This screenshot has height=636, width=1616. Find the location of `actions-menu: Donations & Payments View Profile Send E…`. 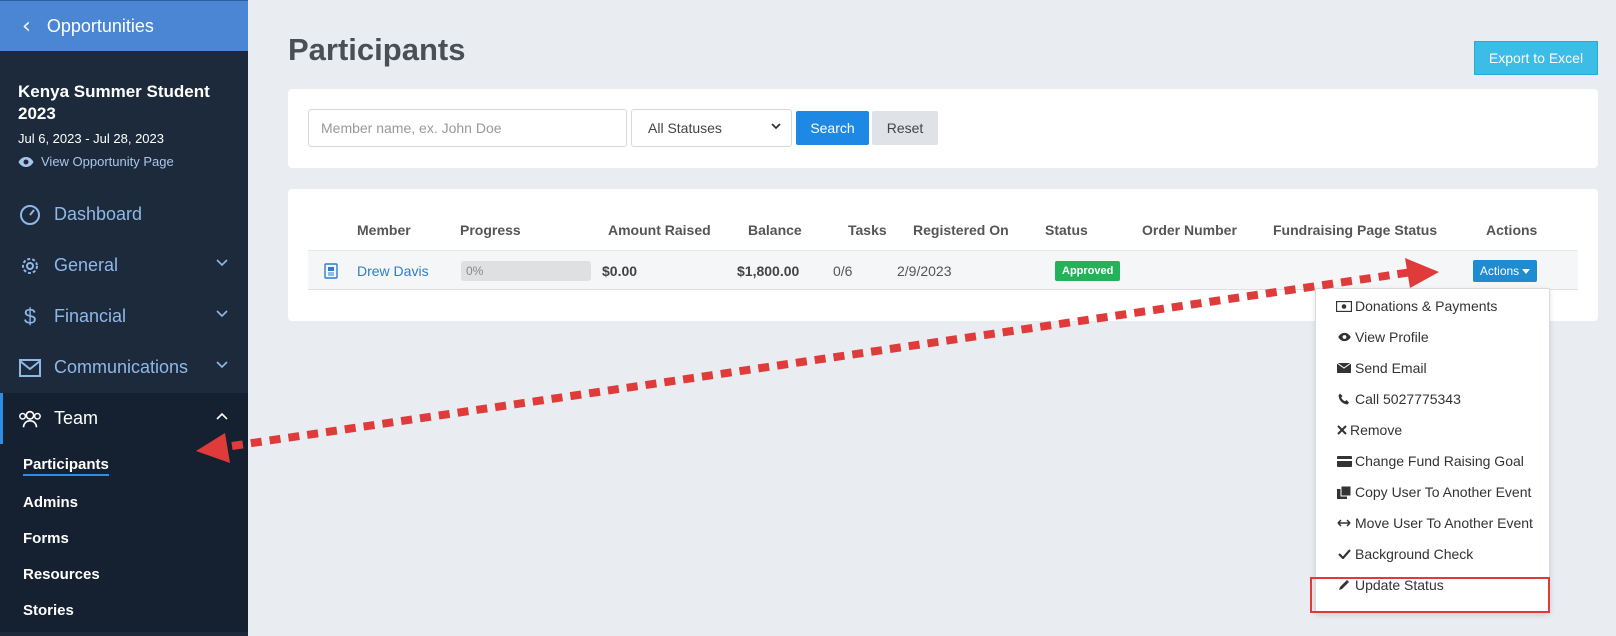

actions-menu: Donations & Payments View Profile Send E… is located at coordinates (1432, 450).